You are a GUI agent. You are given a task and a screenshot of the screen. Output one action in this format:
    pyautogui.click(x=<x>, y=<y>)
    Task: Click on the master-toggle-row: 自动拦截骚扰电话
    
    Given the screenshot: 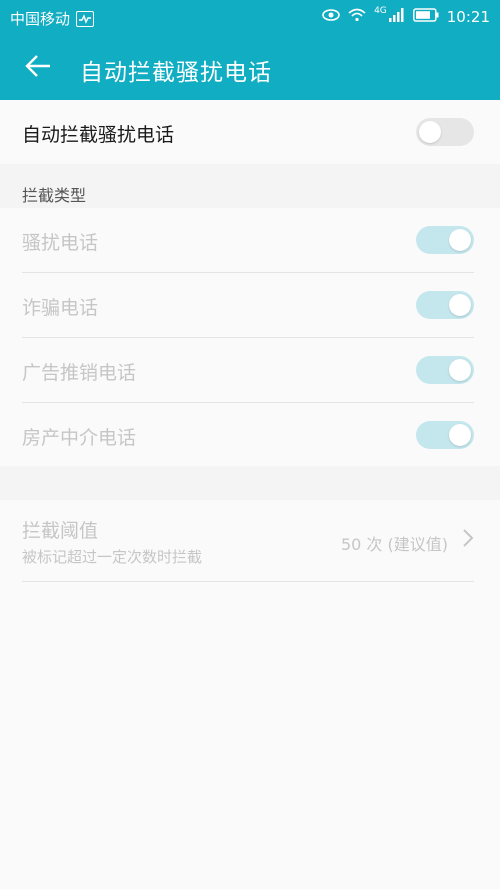 What is the action you would take?
    pyautogui.click(x=250, y=132)
    